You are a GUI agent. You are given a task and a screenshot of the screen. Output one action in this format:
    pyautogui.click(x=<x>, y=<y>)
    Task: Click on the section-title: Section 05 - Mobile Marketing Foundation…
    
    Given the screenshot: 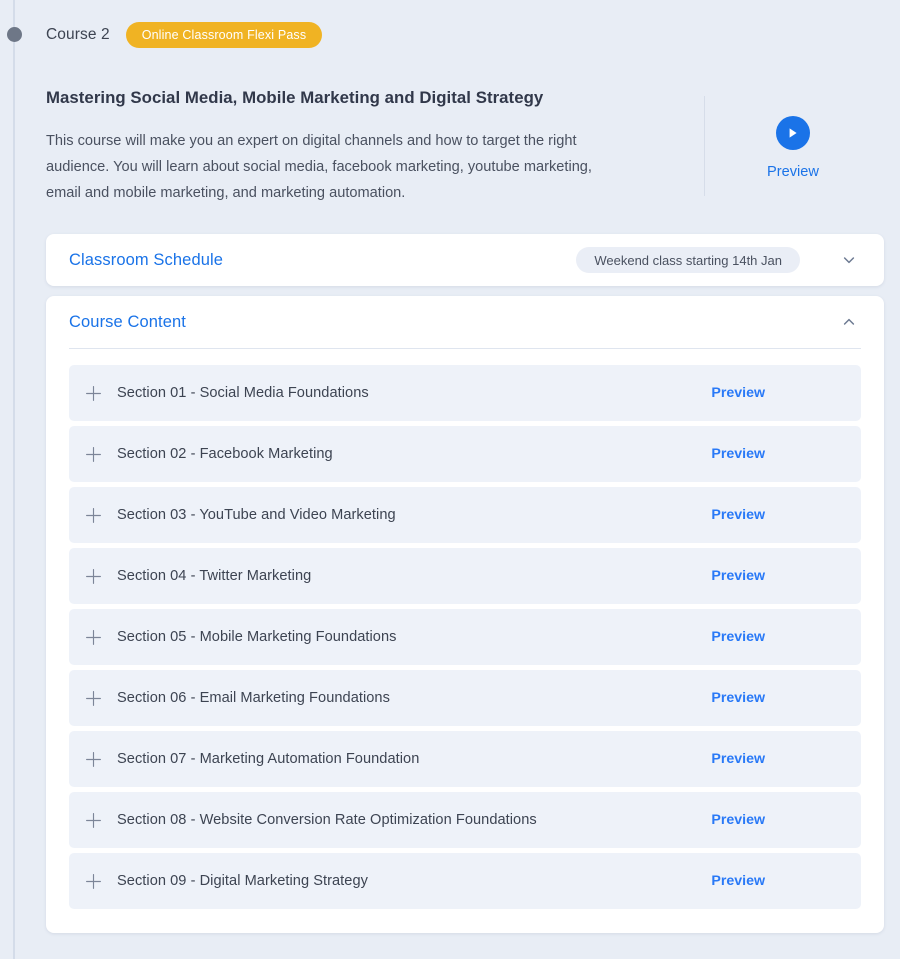 What is the action you would take?
    pyautogui.click(x=257, y=637)
    